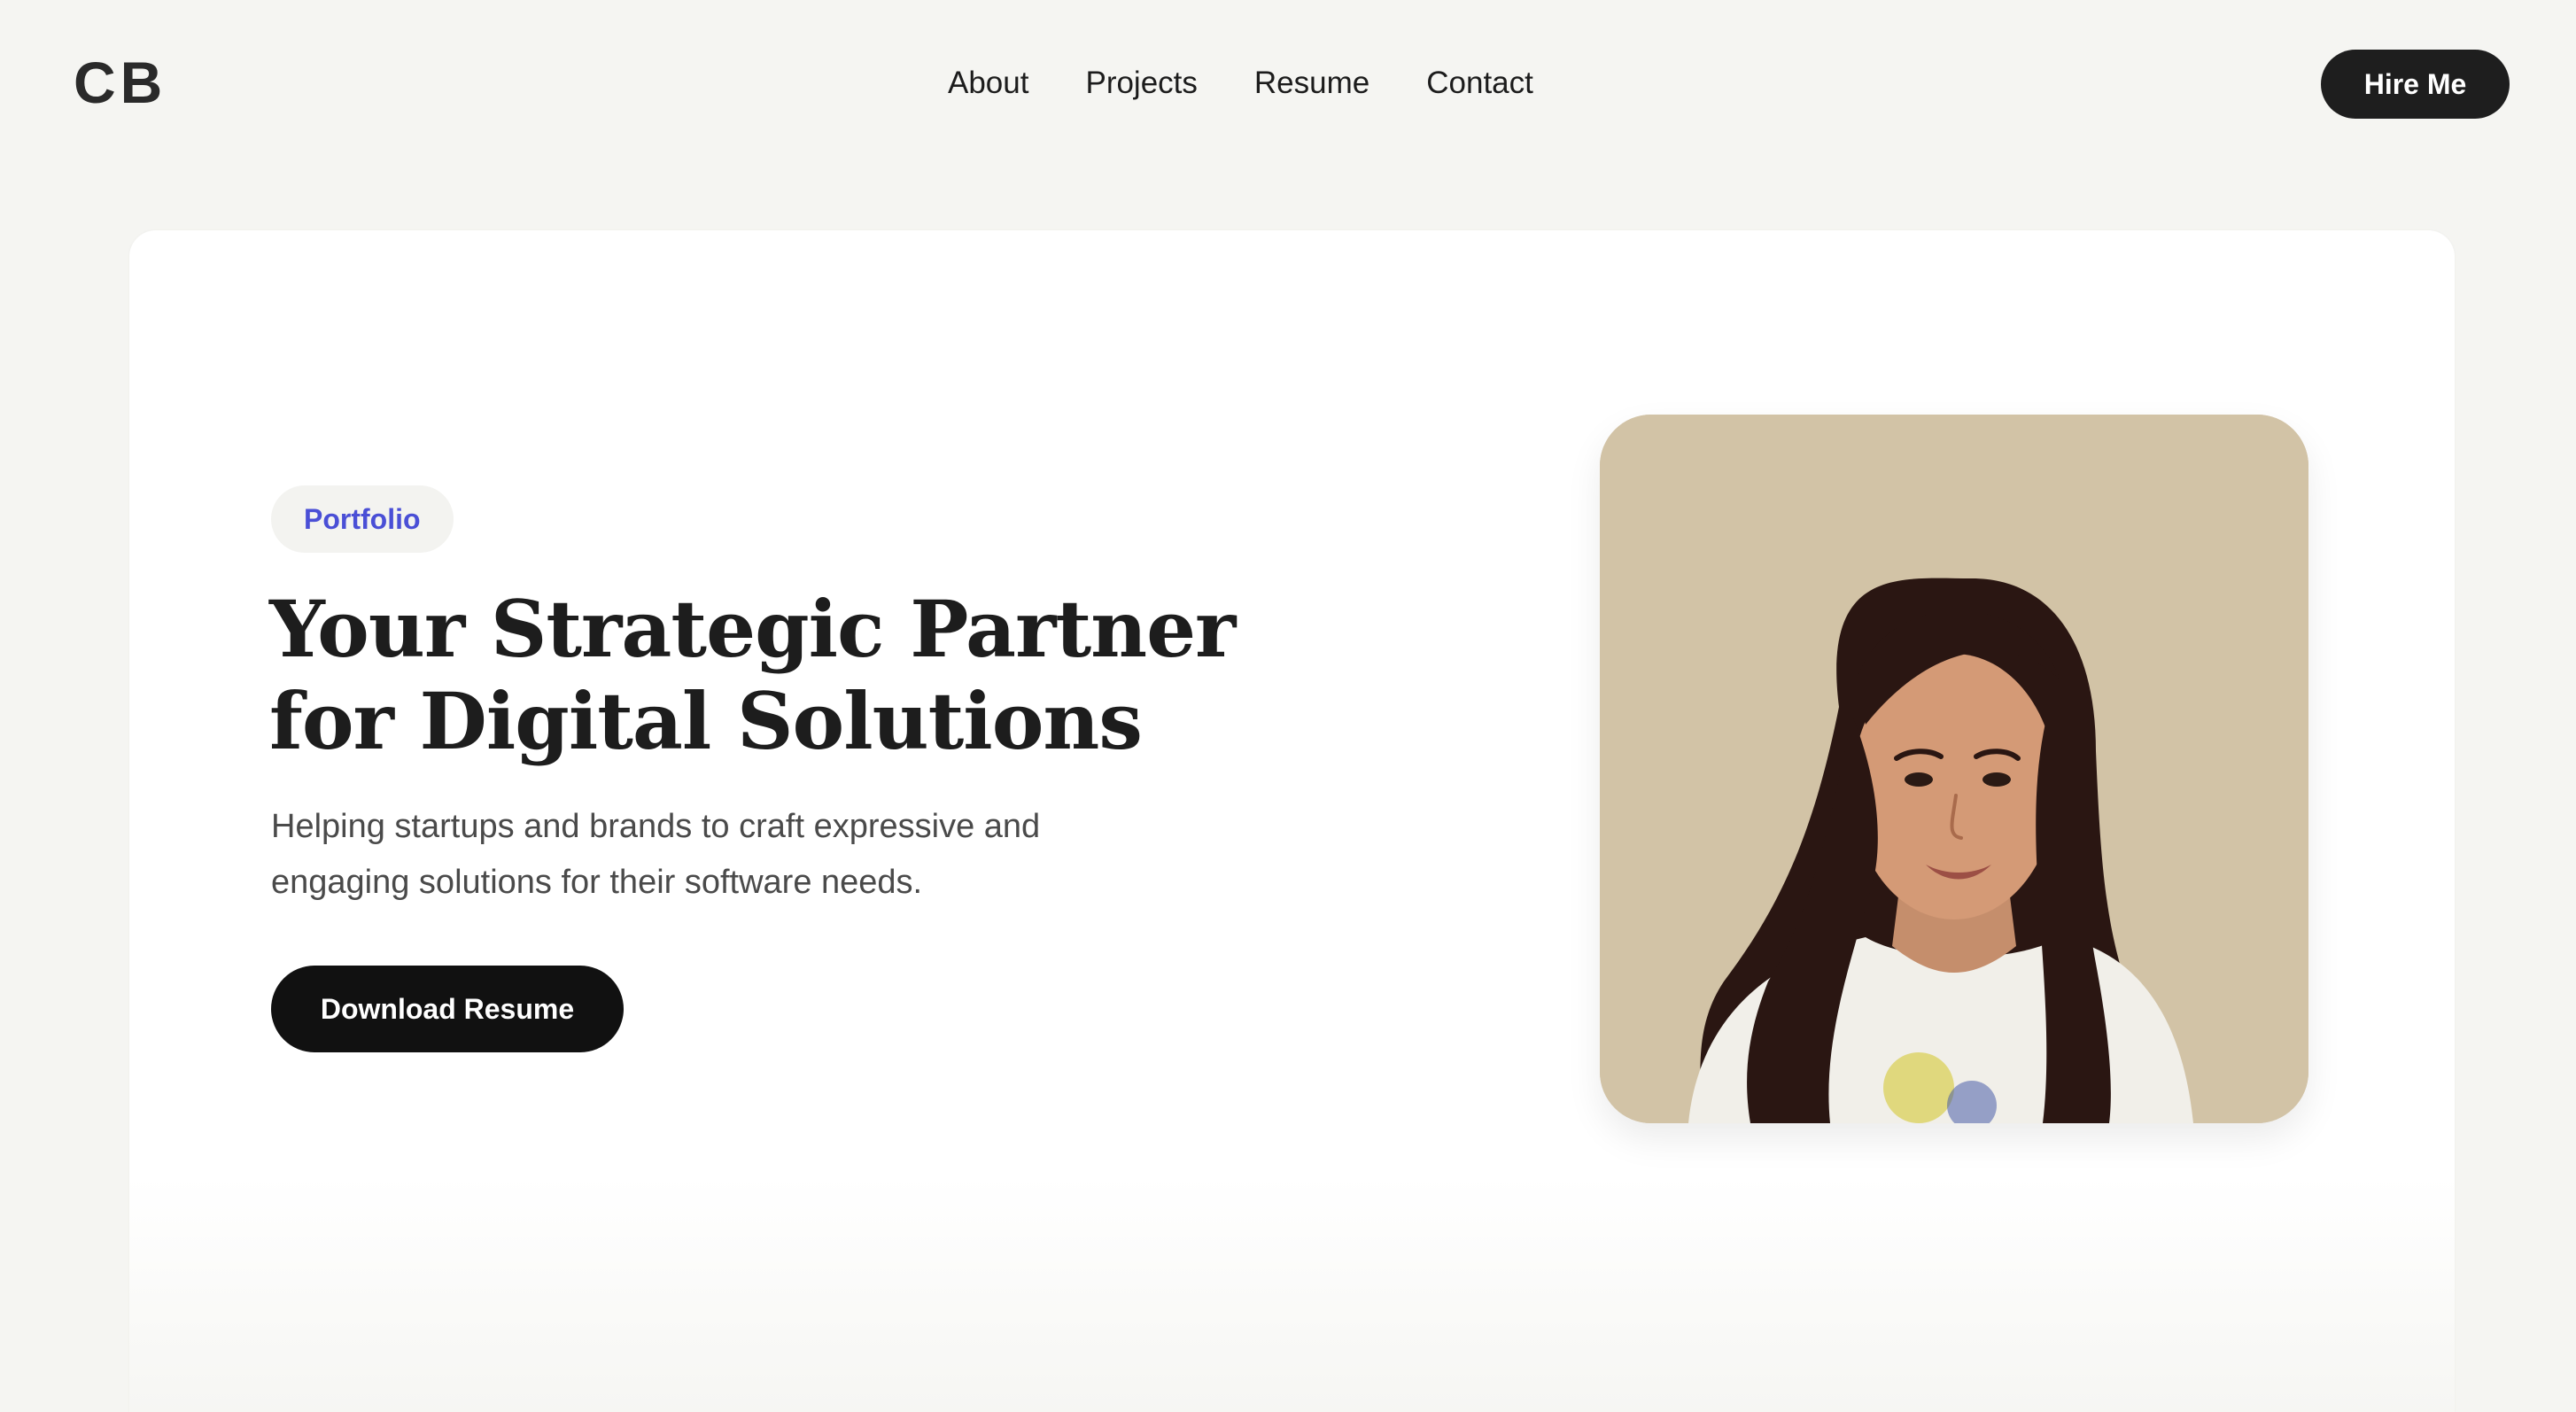 The image size is (2576, 1412). Describe the element at coordinates (362, 519) in the screenshot. I see `portfolio-tag: Portfolio` at that location.